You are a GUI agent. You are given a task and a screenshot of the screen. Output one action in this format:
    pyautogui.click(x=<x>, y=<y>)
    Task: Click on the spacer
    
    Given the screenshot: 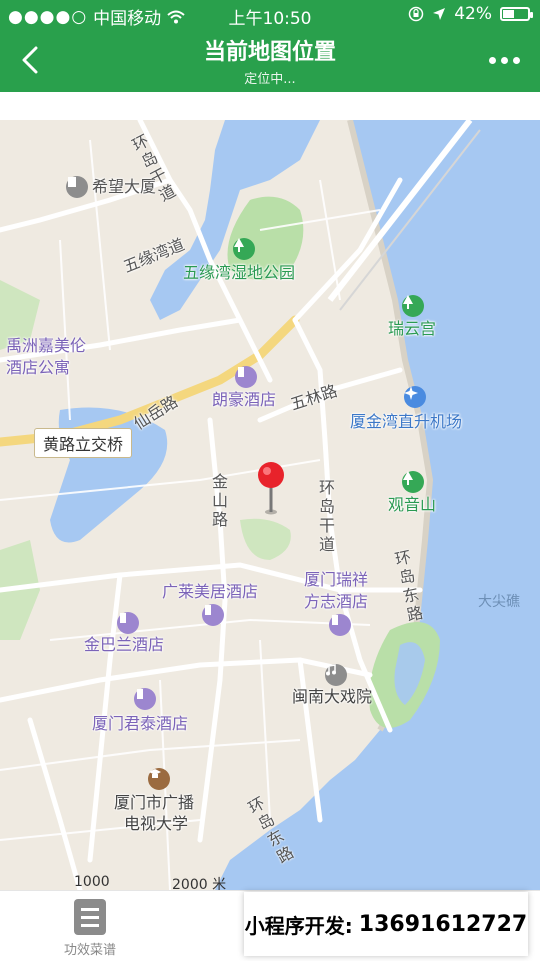 What is the action you would take?
    pyautogui.click(x=270, y=106)
    